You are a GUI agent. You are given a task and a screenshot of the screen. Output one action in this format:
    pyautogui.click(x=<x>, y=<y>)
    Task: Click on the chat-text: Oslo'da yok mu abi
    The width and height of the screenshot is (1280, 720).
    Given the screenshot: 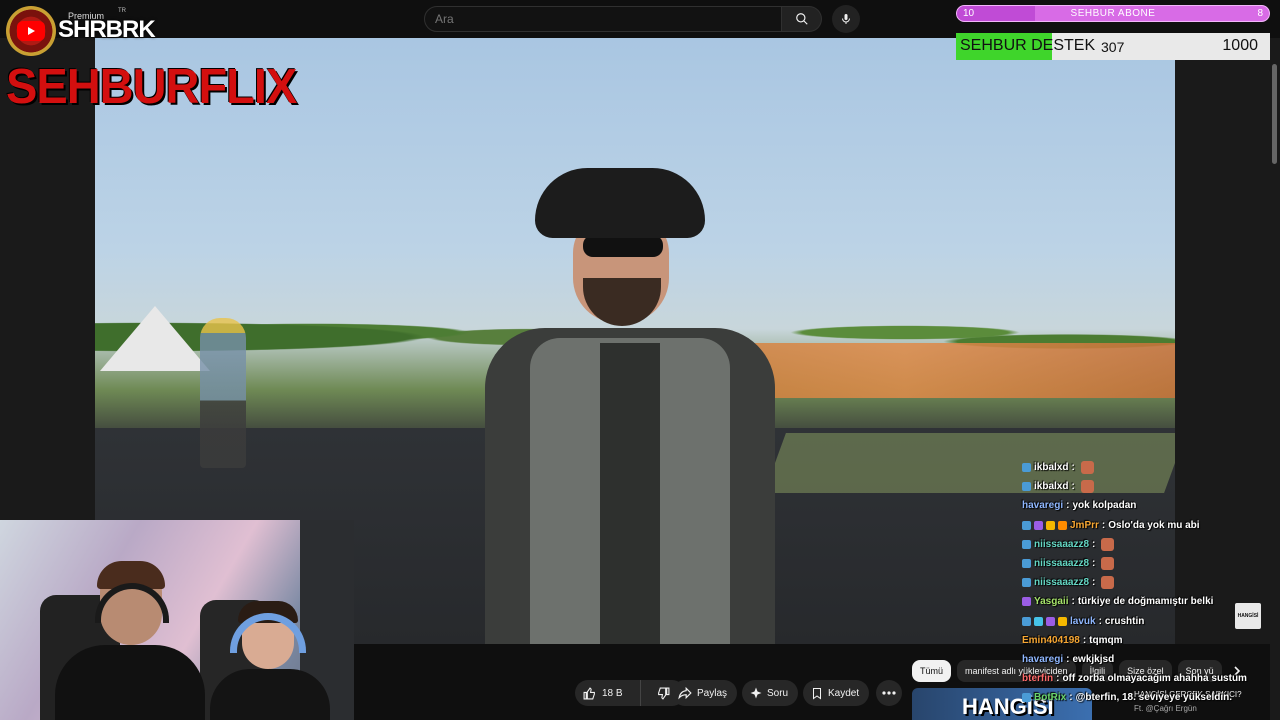 What is the action you would take?
    pyautogui.click(x=1154, y=525)
    